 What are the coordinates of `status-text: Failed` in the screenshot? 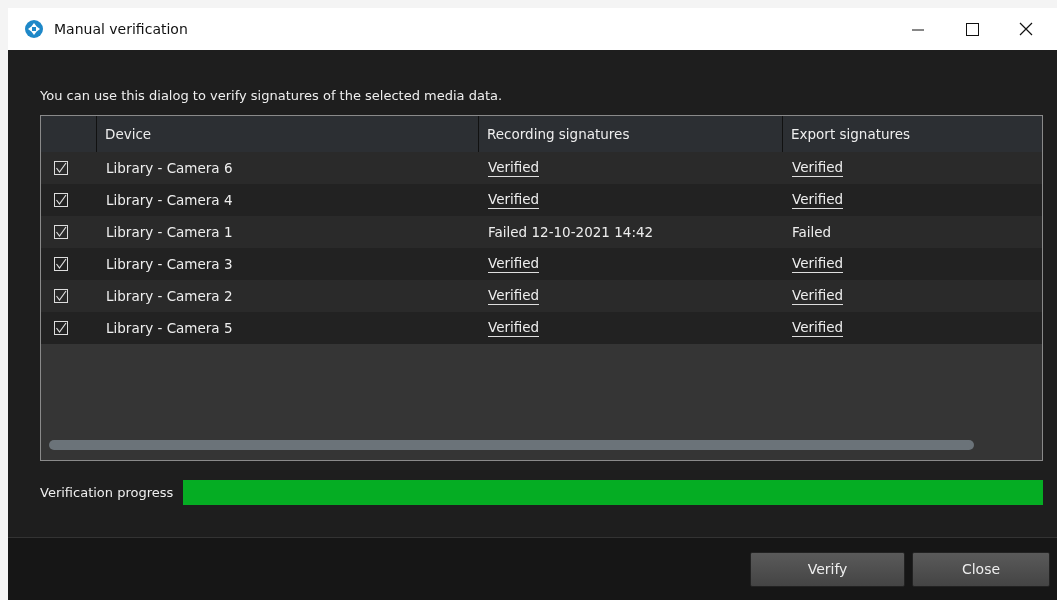 It's located at (812, 232).